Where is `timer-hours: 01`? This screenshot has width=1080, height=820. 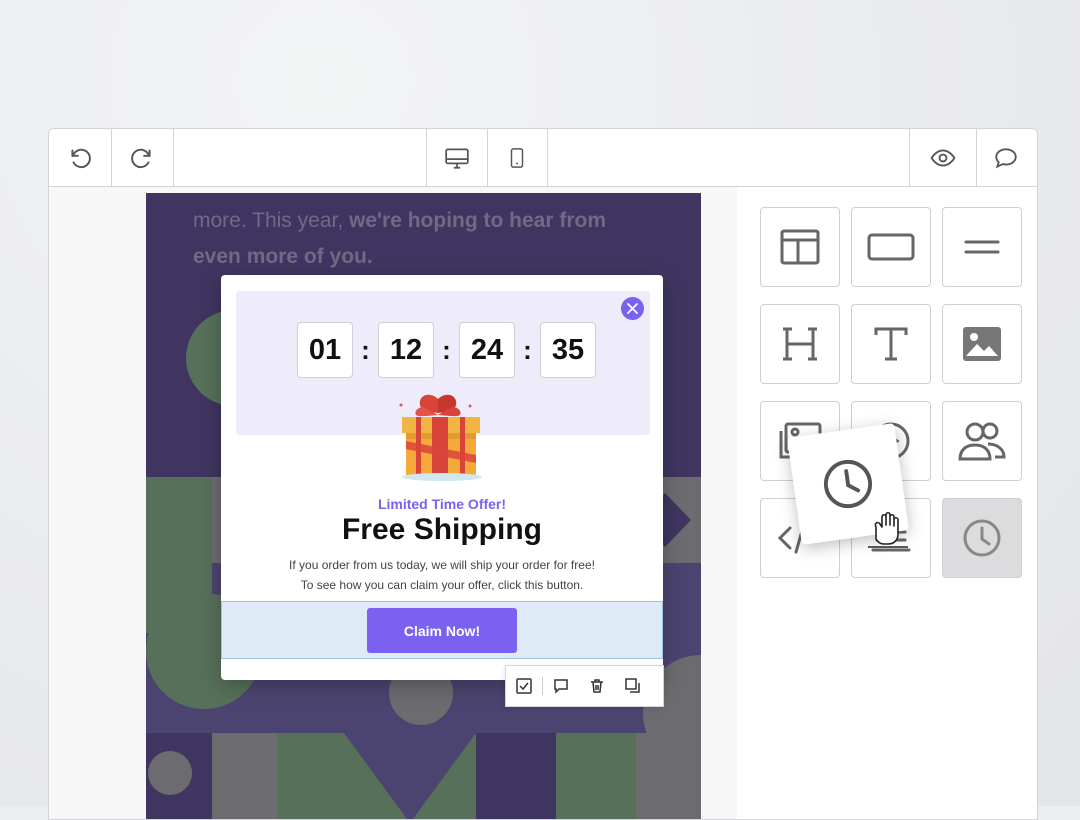
timer-hours: 01 is located at coordinates (325, 350).